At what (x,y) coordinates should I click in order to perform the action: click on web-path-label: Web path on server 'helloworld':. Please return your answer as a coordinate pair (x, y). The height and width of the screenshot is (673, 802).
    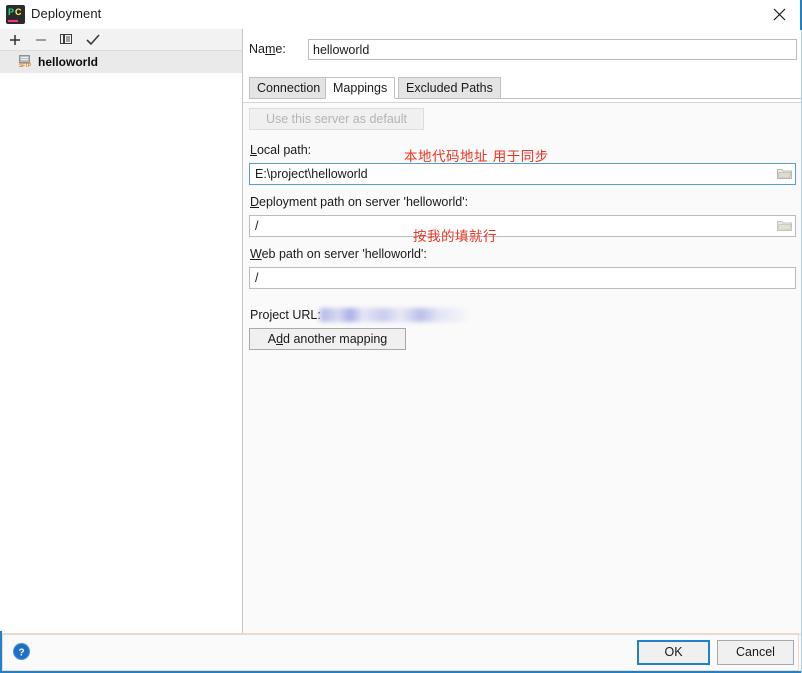
    Looking at the image, I should click on (338, 254).